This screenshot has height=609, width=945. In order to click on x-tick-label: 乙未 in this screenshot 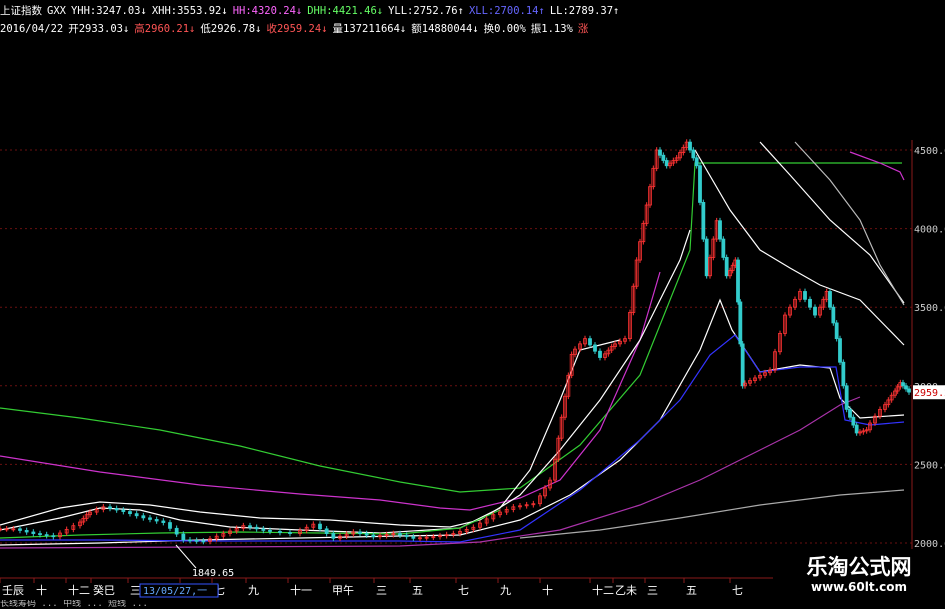, I will do `click(626, 590)`.